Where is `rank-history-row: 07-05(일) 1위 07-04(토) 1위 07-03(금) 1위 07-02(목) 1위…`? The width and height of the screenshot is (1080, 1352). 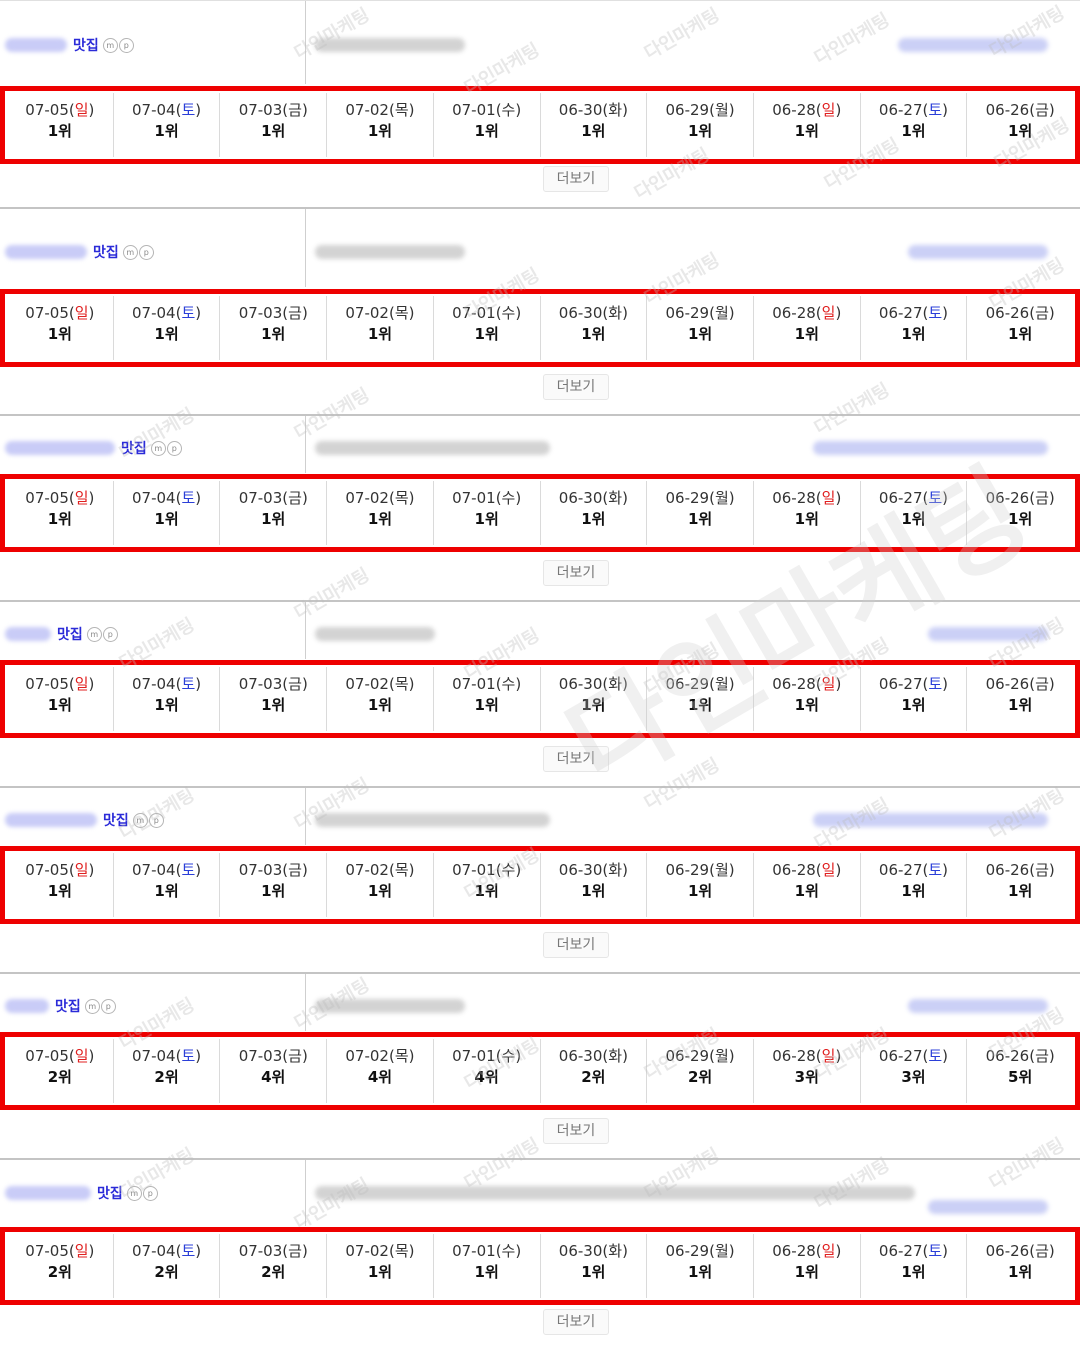 rank-history-row: 07-05(일) 1위 07-04(토) 1위 07-03(금) 1위 07-02(목) 1위… is located at coordinates (540, 513).